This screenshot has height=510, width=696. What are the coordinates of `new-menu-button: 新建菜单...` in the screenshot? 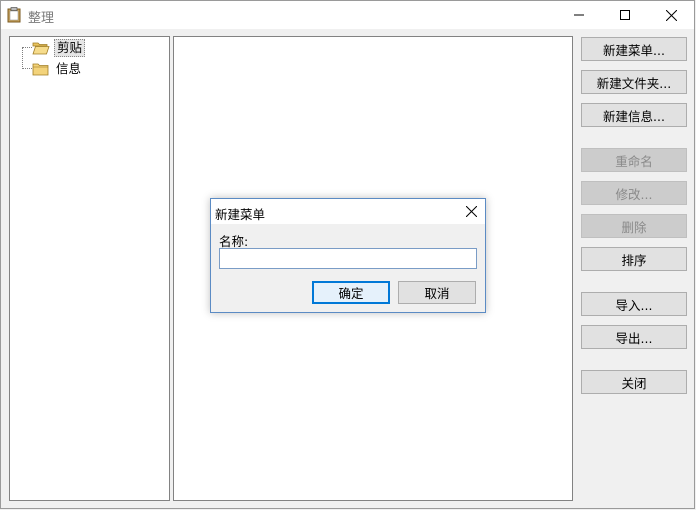 It's located at (634, 49).